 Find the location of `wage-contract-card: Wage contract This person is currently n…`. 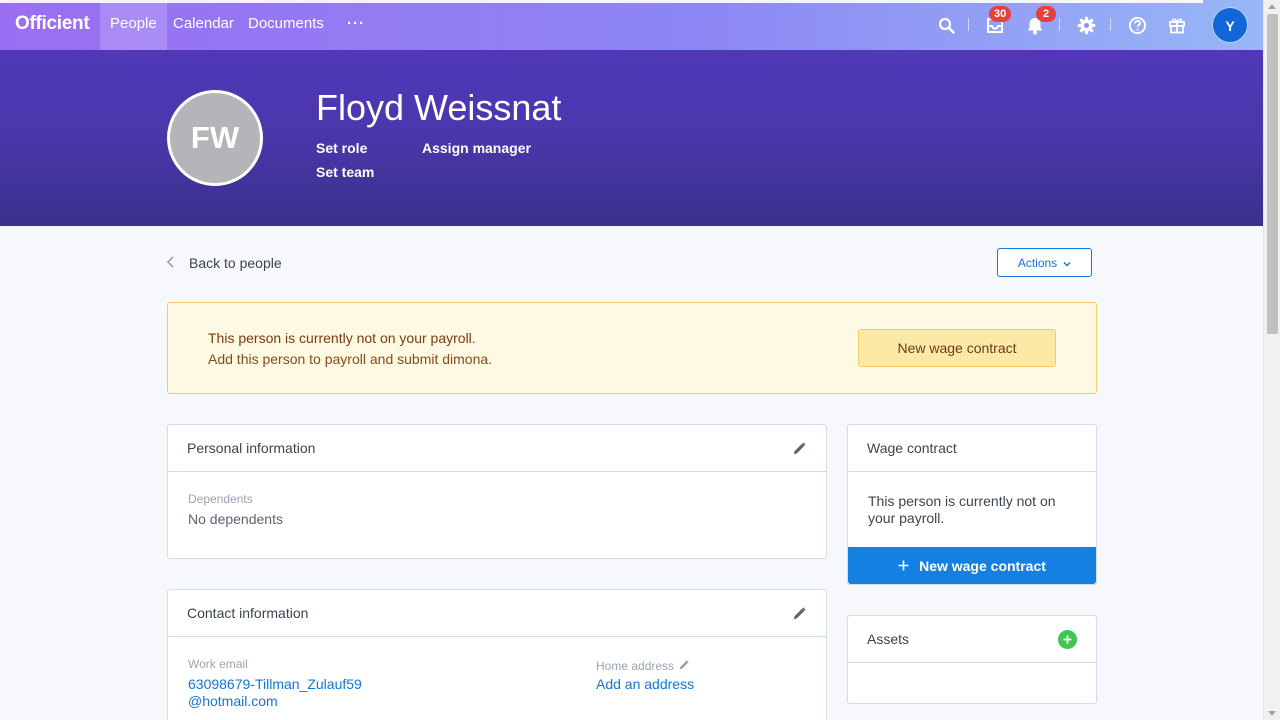

wage-contract-card: Wage contract This person is currently n… is located at coordinates (972, 504).